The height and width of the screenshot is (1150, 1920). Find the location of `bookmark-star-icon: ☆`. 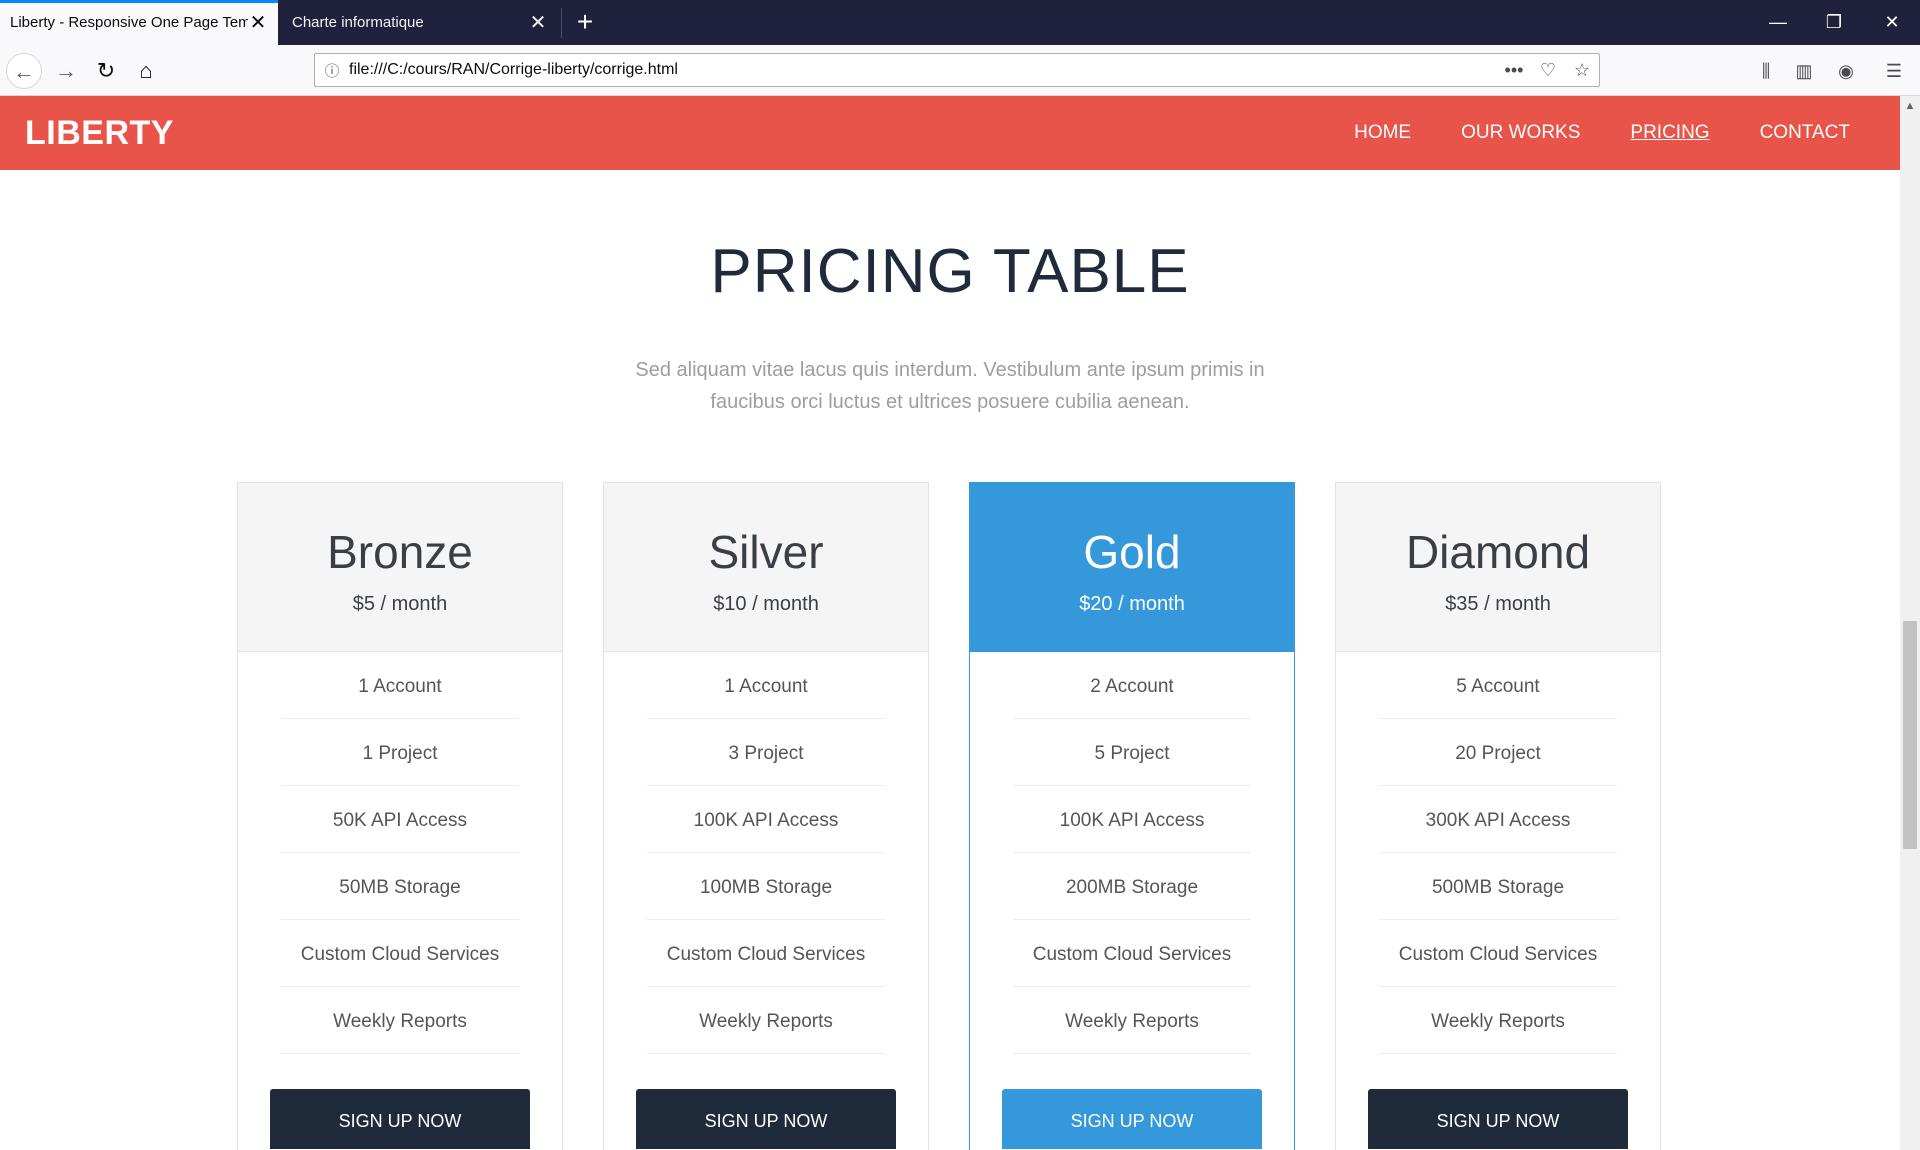

bookmark-star-icon: ☆ is located at coordinates (1582, 70).